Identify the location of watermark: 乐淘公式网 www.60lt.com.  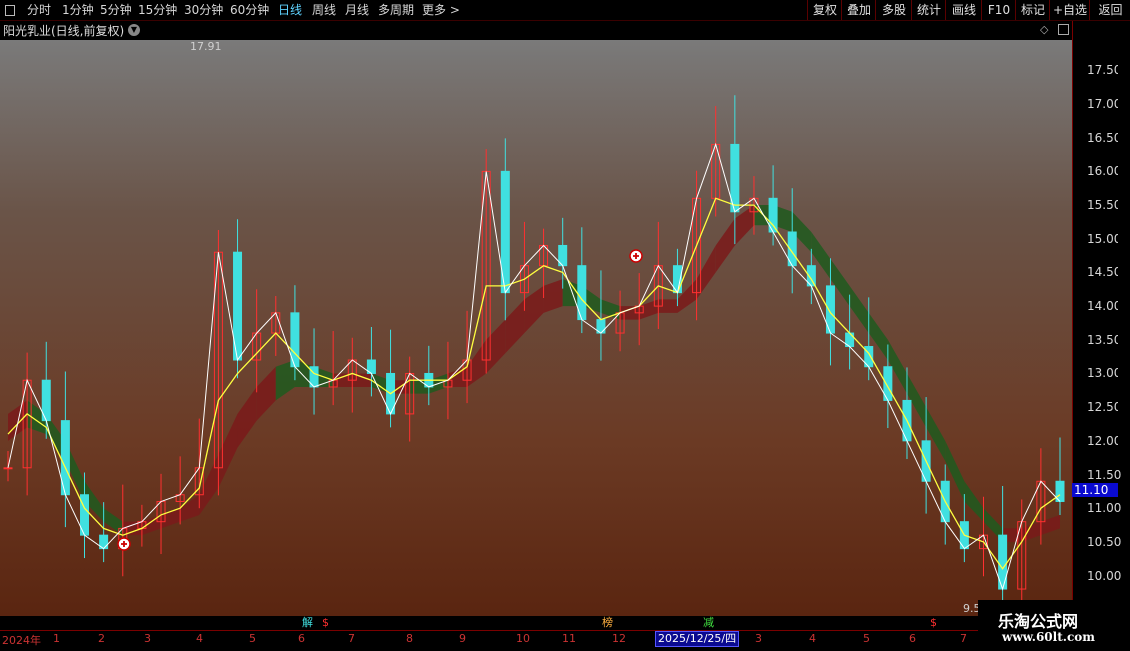
(1054, 625).